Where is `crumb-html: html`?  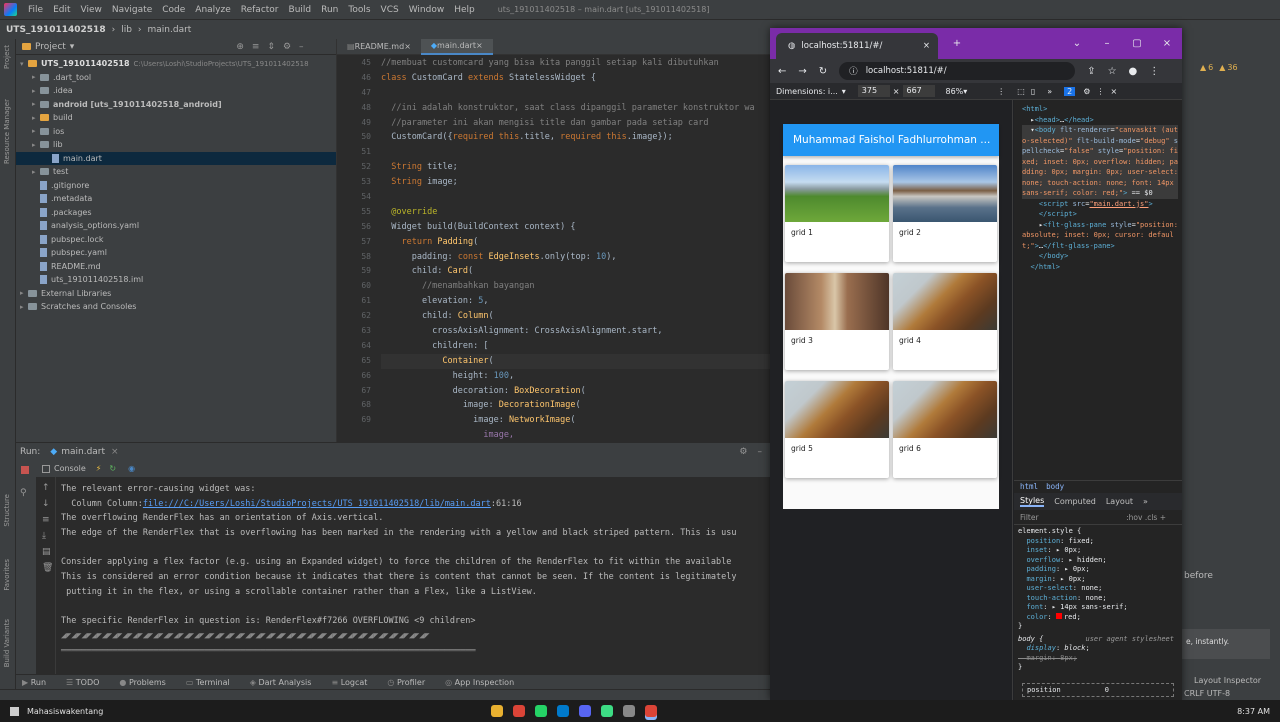
crumb-html: html is located at coordinates (1029, 487).